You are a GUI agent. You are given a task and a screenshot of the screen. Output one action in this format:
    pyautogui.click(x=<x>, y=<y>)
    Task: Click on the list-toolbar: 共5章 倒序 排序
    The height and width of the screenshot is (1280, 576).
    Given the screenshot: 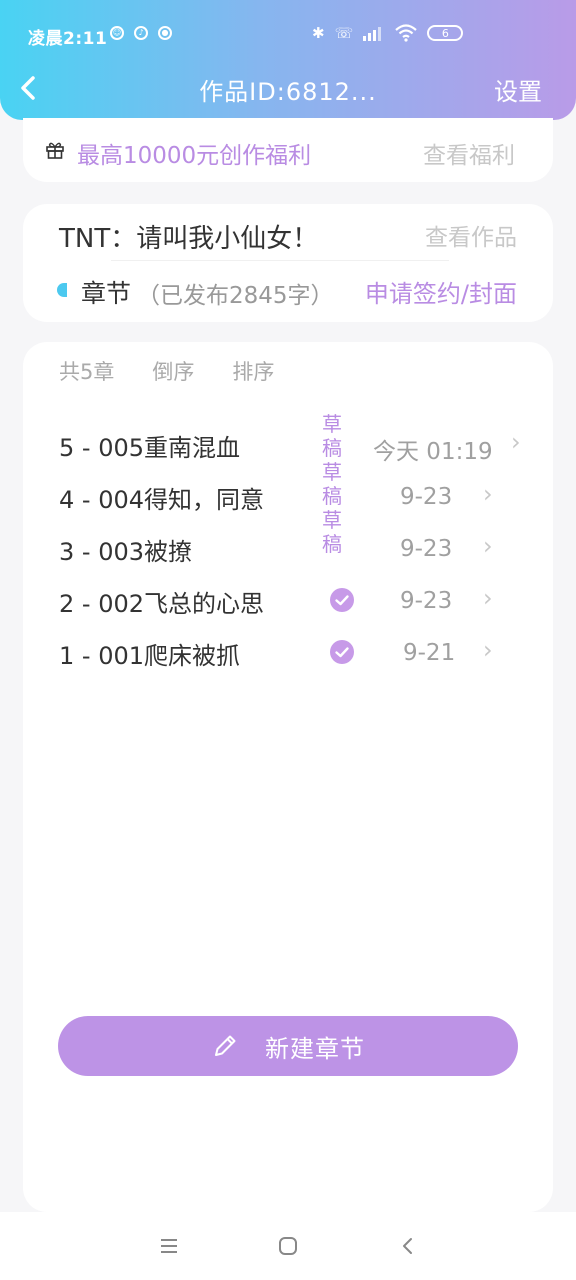 What is the action you would take?
    pyautogui.click(x=166, y=371)
    